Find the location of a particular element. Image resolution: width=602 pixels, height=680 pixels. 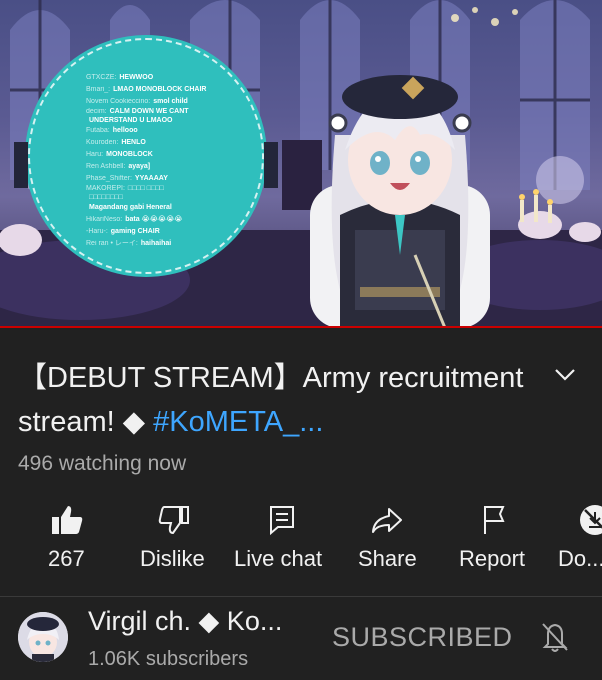

thumbs-up-icon is located at coordinates (67, 520).